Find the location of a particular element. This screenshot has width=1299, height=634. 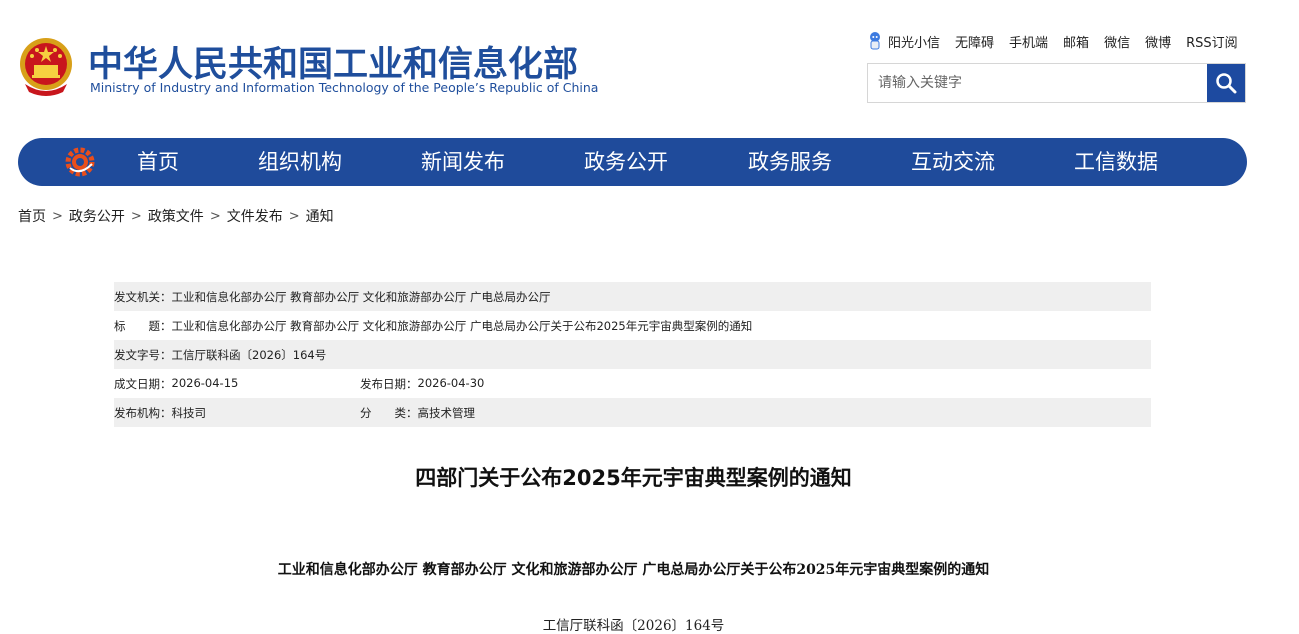

created-date-value: 2026-04-15 is located at coordinates (205, 382).